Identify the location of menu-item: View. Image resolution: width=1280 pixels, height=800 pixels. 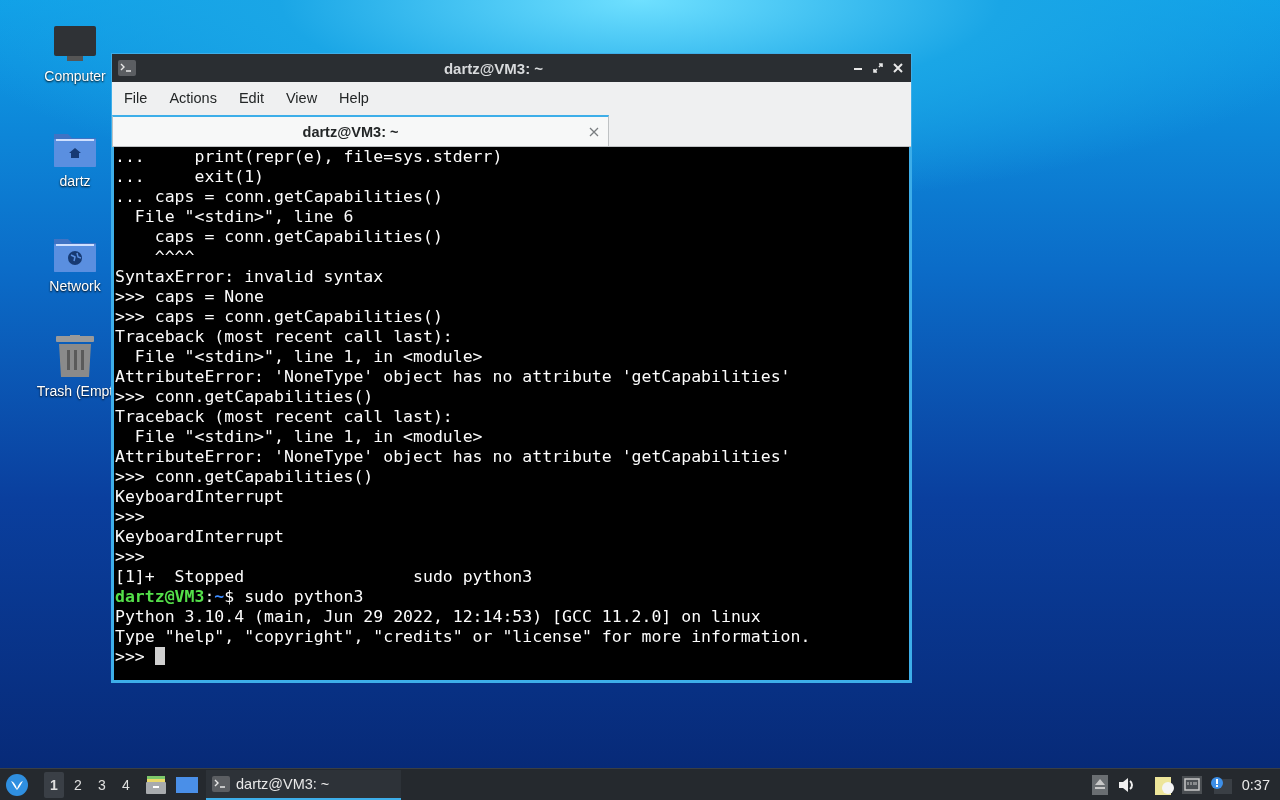
(301, 97).